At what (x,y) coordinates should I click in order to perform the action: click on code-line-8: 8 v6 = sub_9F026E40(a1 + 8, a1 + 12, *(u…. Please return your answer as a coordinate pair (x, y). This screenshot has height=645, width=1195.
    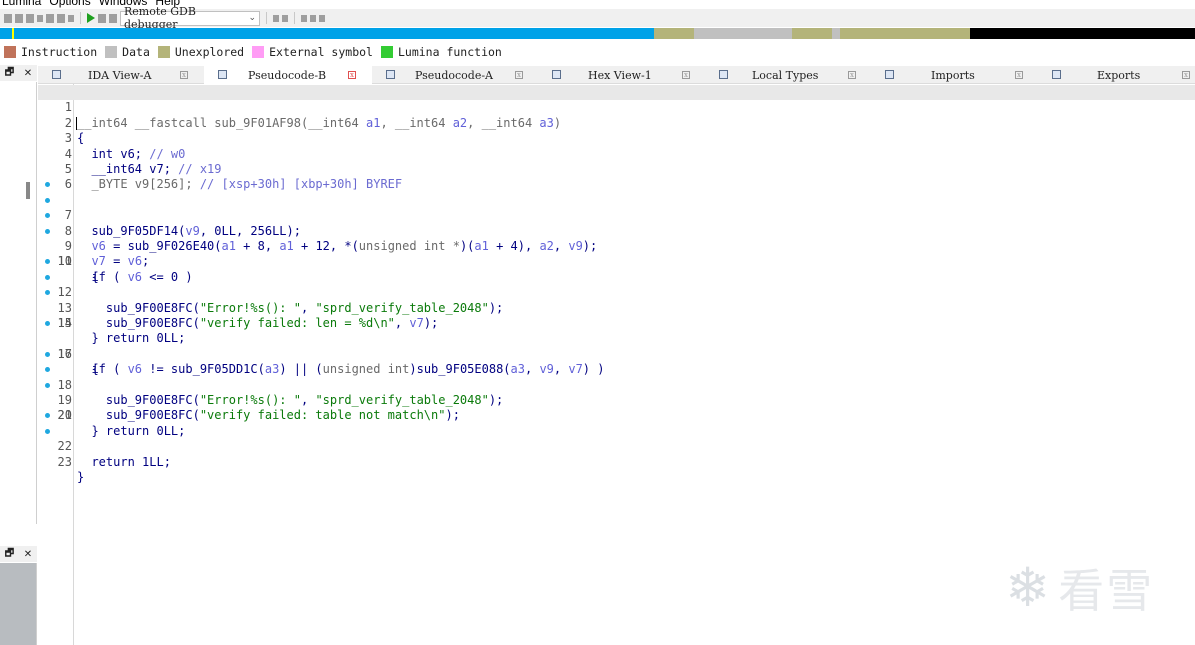
    Looking at the image, I should click on (616, 223).